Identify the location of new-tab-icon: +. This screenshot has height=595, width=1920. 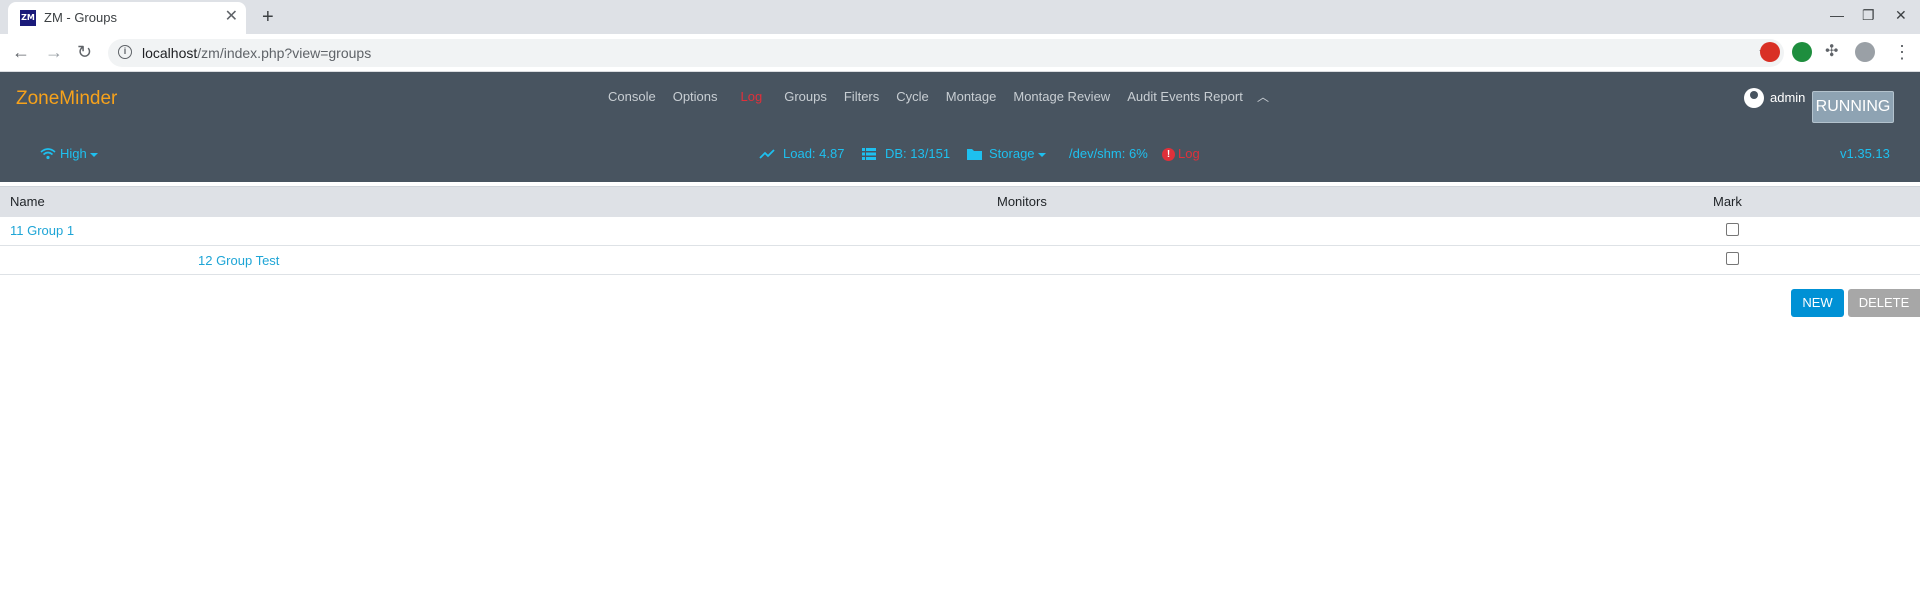
(268, 17).